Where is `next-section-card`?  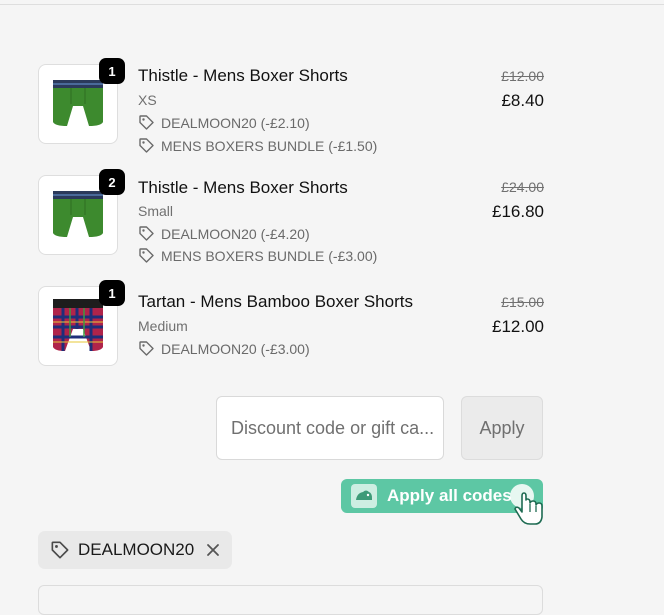
next-section-card is located at coordinates (290, 600).